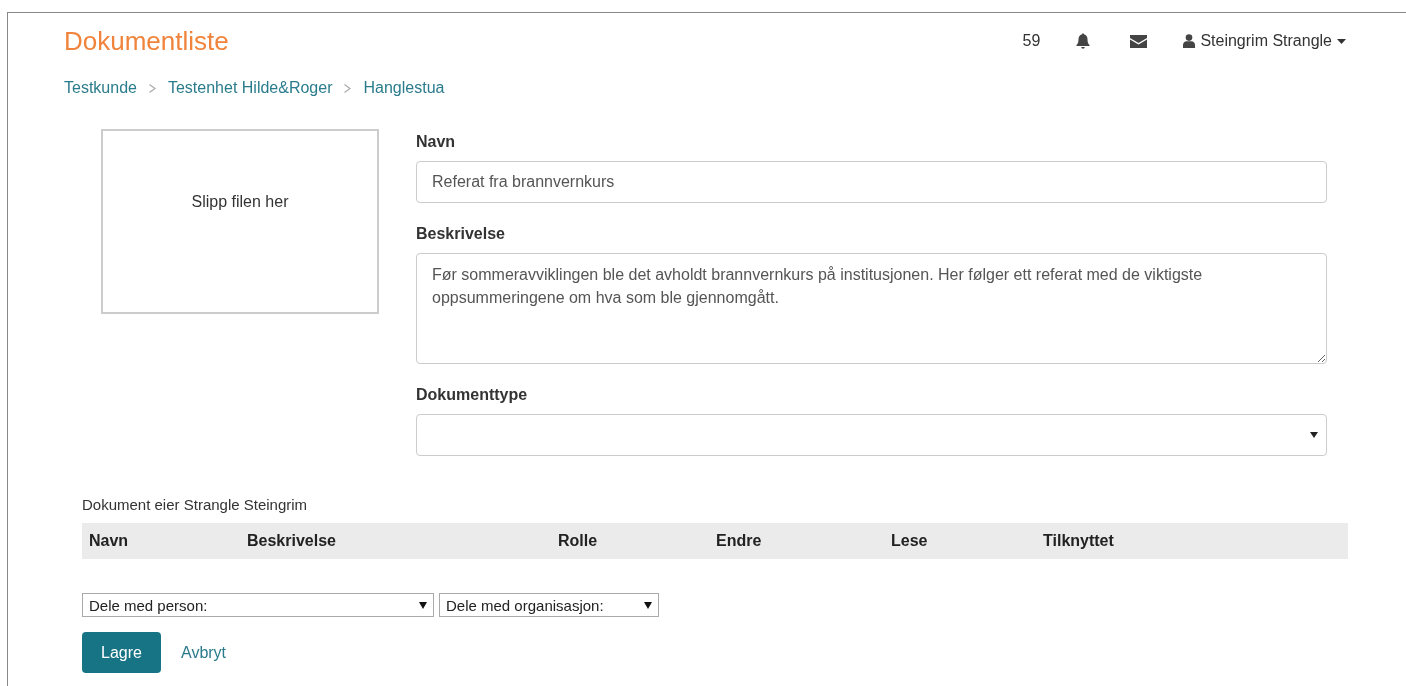 The image size is (1406, 686). What do you see at coordinates (240, 202) in the screenshot?
I see `drop-zone-label: Slipp filen her` at bounding box center [240, 202].